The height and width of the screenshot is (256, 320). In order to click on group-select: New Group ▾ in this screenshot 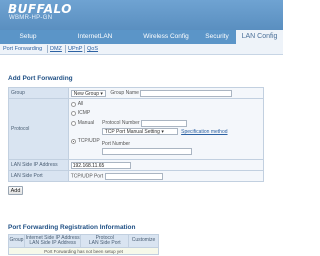, I will do `click(88, 93)`.